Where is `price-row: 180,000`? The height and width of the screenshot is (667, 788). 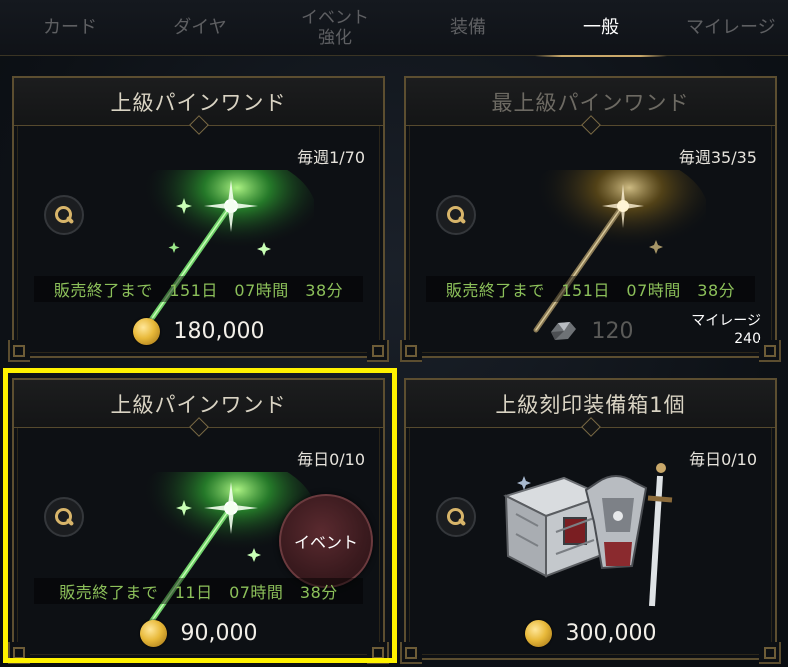
price-row: 180,000 is located at coordinates (198, 331).